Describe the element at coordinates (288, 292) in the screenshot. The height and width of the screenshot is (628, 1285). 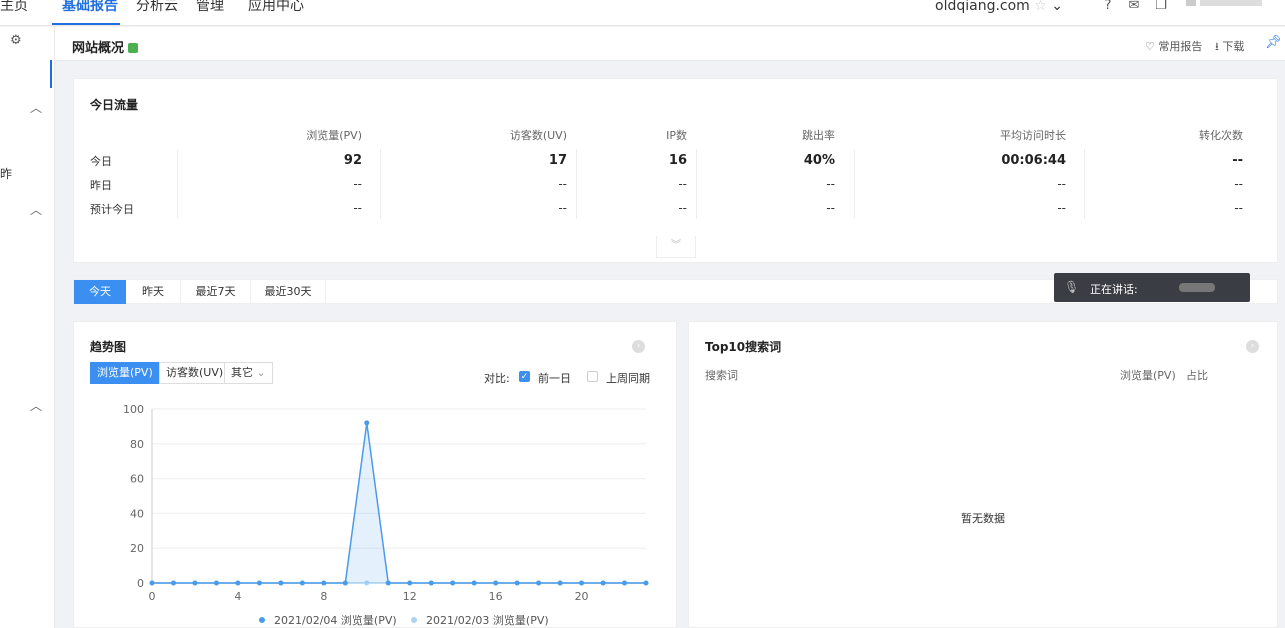
I see `tab-last-30-days: 最近30天` at that location.